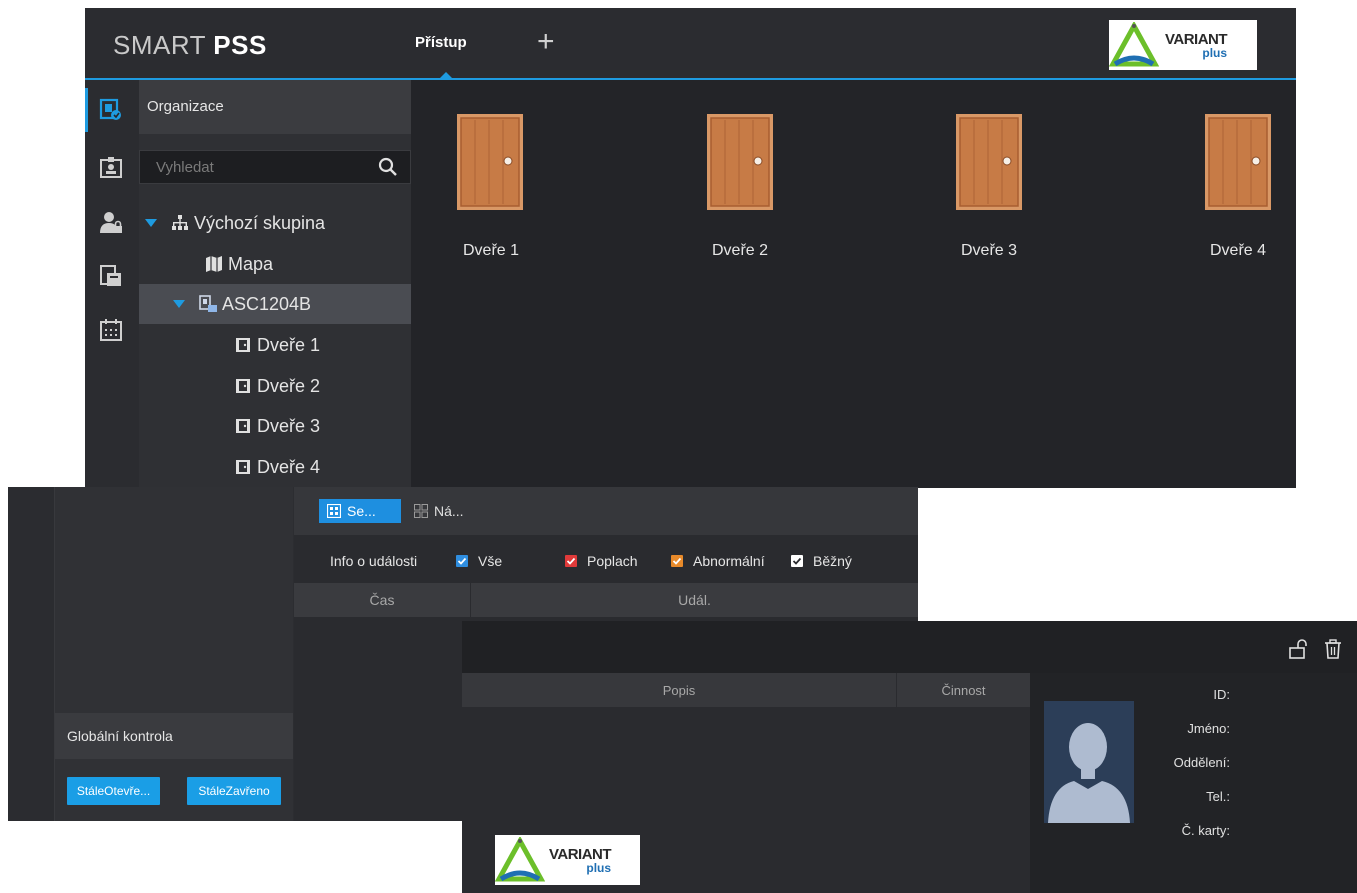 The width and height of the screenshot is (1357, 893). What do you see at coordinates (989, 250) in the screenshot?
I see `door-label: Dveře 3` at bounding box center [989, 250].